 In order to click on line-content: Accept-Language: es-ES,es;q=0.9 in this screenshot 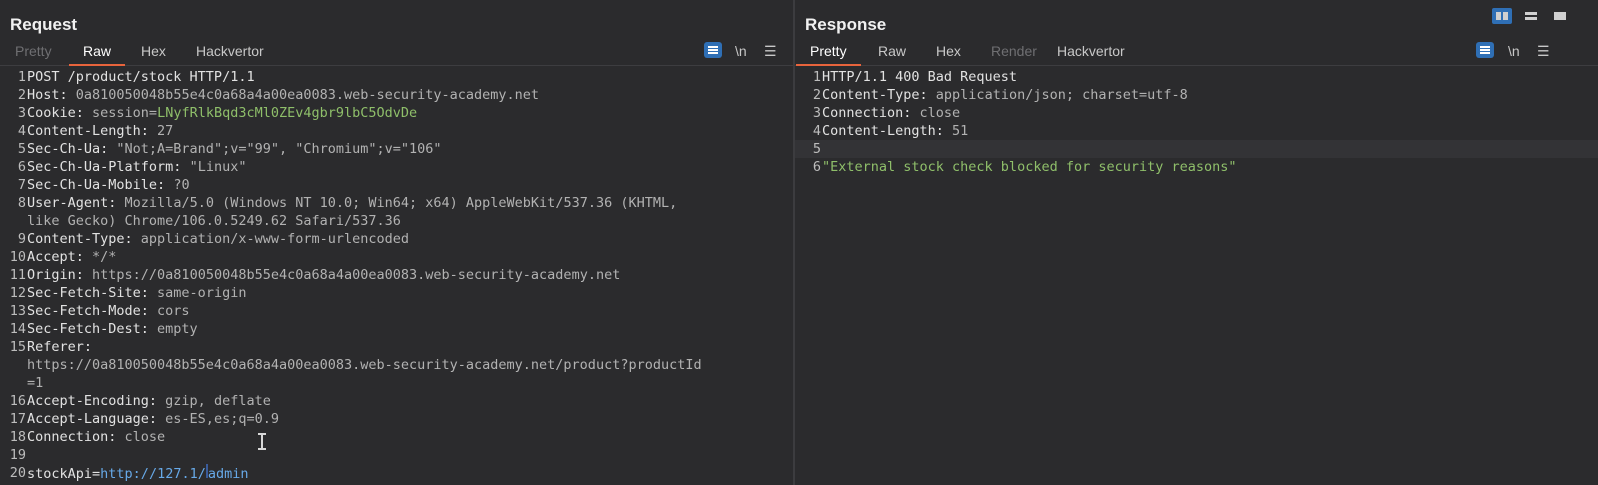, I will do `click(153, 419)`.